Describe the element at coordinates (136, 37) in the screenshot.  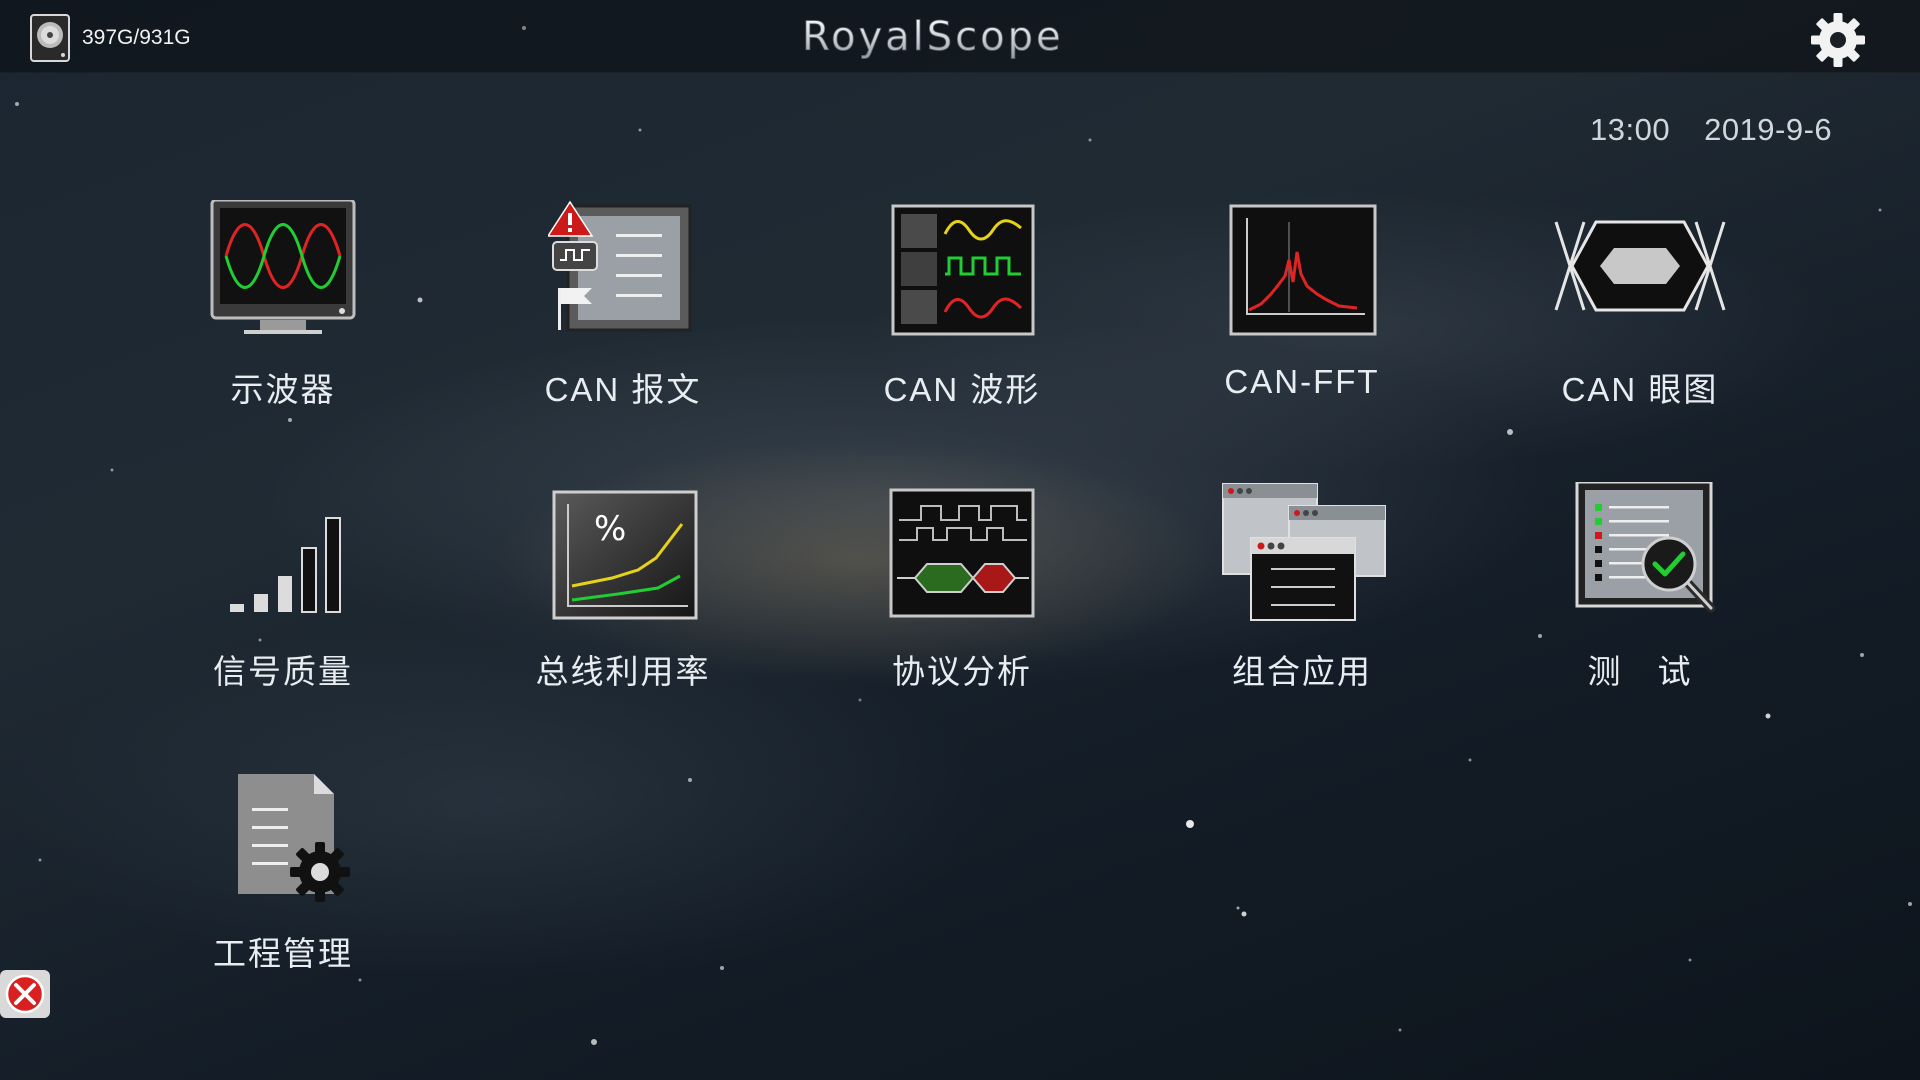
I see `disk-usage: 397G/931G` at that location.